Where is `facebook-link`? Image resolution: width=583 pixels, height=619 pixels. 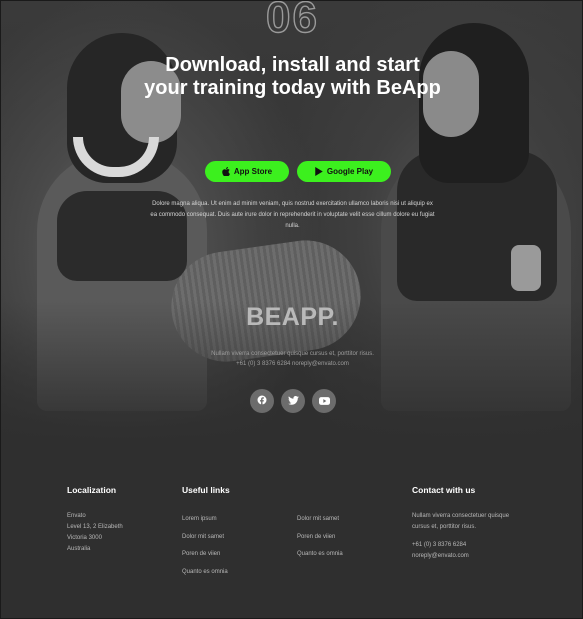 facebook-link is located at coordinates (262, 401).